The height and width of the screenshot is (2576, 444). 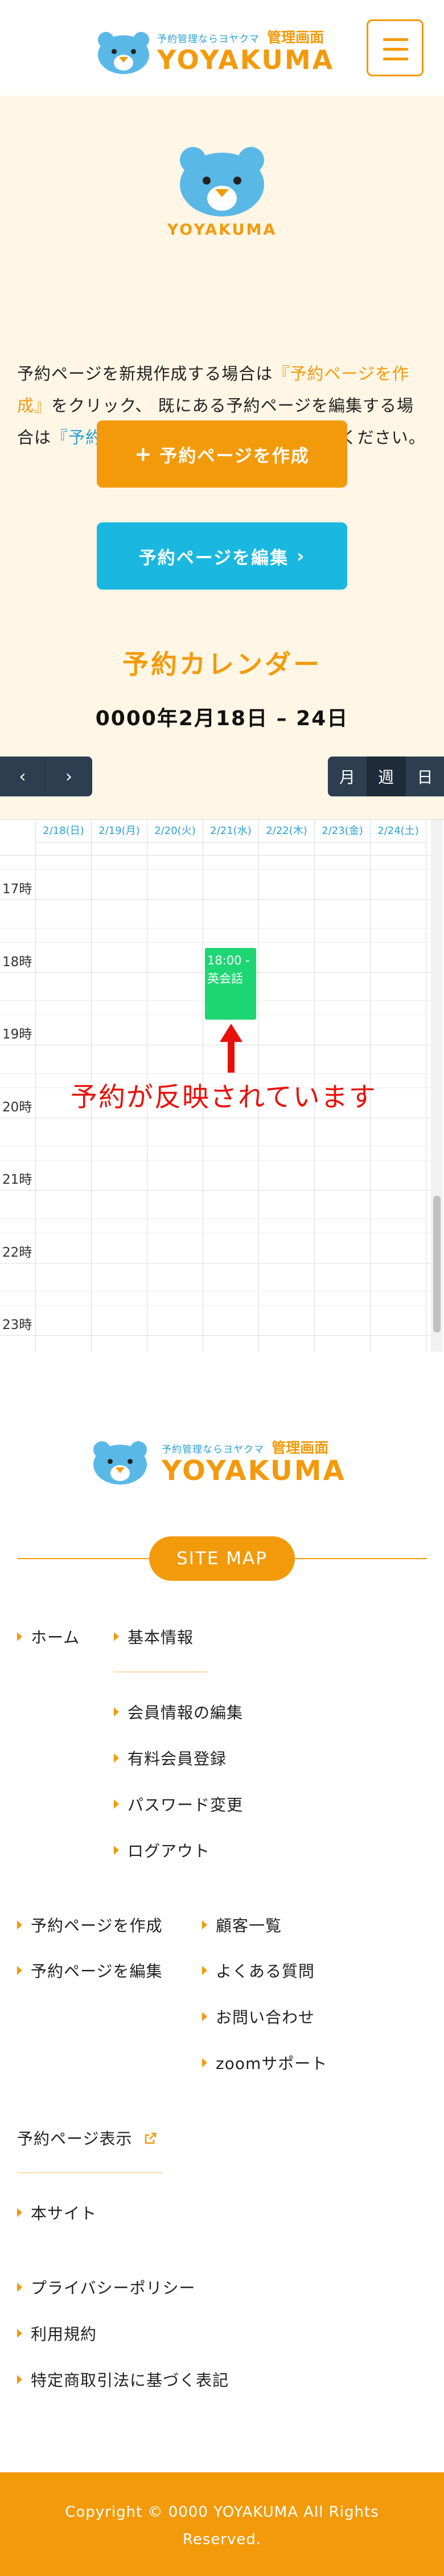 I want to click on footer-link-zoom-support: zoomサポート, so click(x=264, y=2062).